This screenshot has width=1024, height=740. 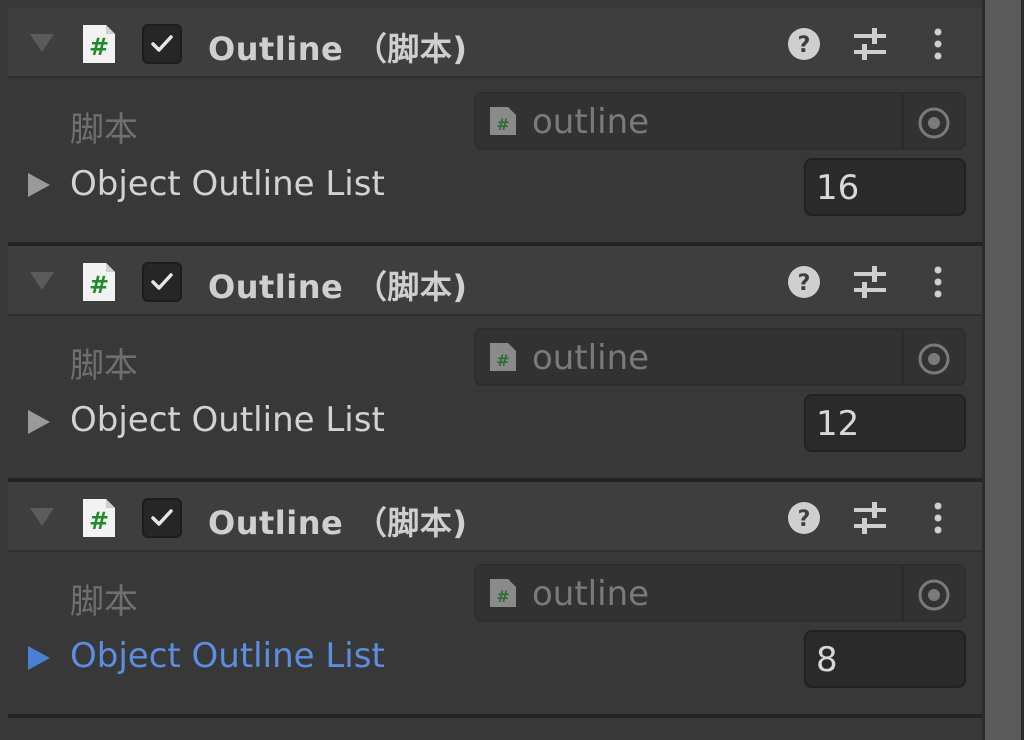 I want to click on scrollbar-thumb, so click(x=1003, y=370).